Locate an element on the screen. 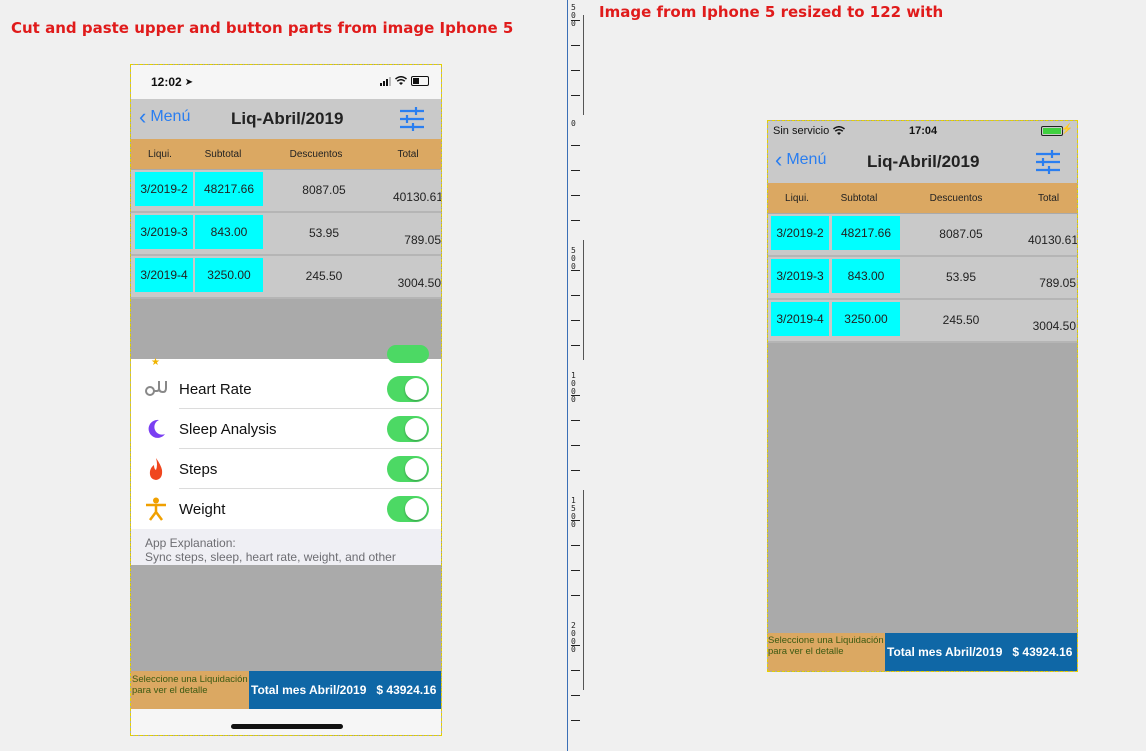 This screenshot has width=1146, height=751. chevron-left-icon: ‹ is located at coordinates (143, 116).